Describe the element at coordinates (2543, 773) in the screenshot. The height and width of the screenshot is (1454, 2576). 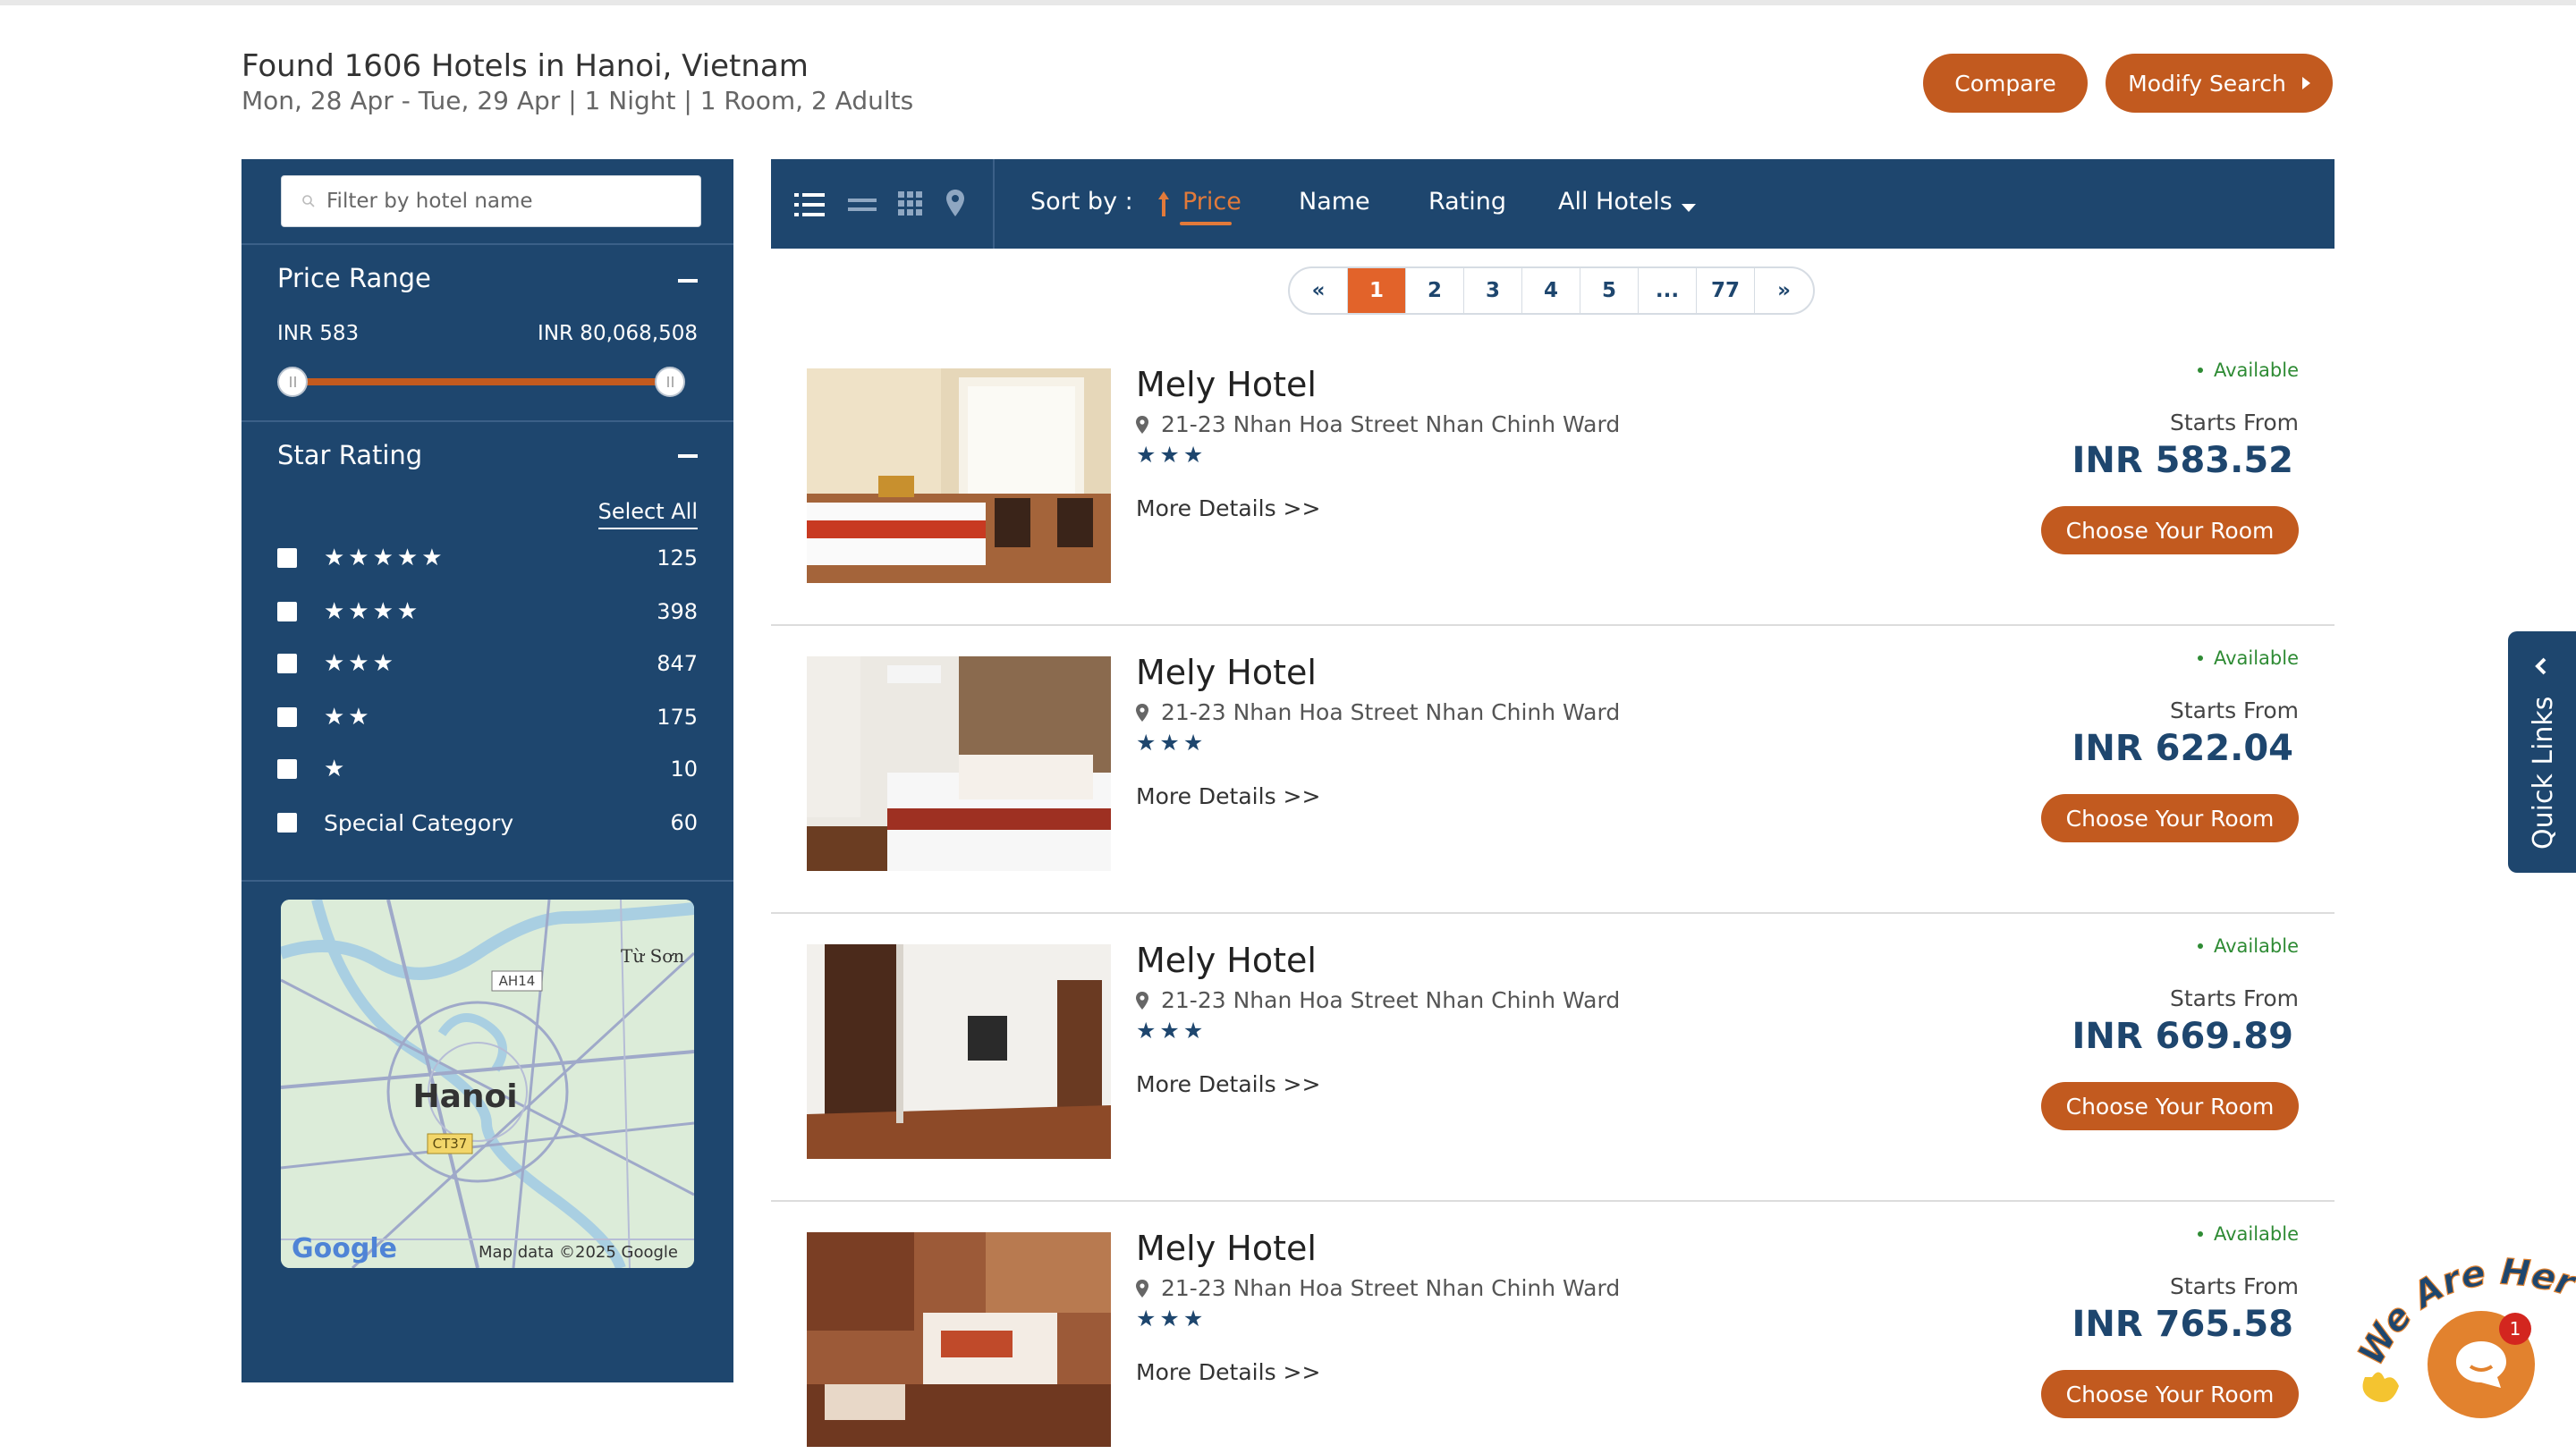
I see `quick-links-label: Quick Links` at that location.